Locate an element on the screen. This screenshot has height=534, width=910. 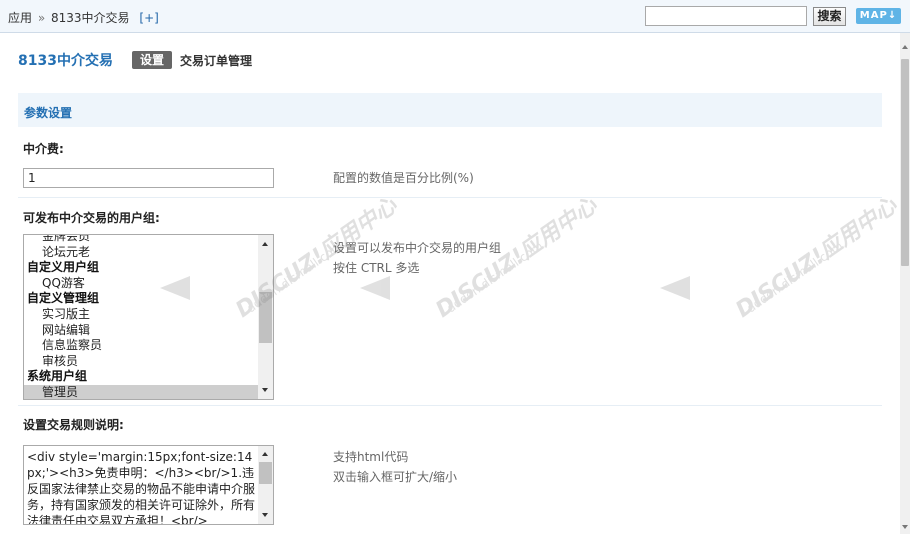
map-button: MAP↓ is located at coordinates (878, 16).